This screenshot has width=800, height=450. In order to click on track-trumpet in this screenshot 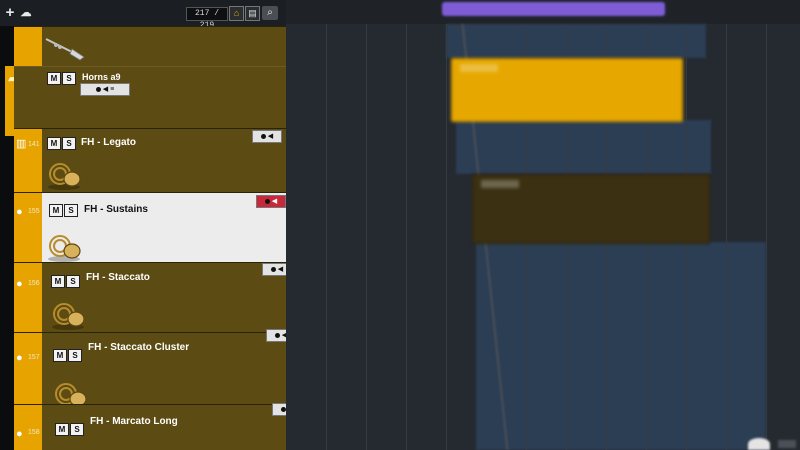, I will do `click(154, 46)`.